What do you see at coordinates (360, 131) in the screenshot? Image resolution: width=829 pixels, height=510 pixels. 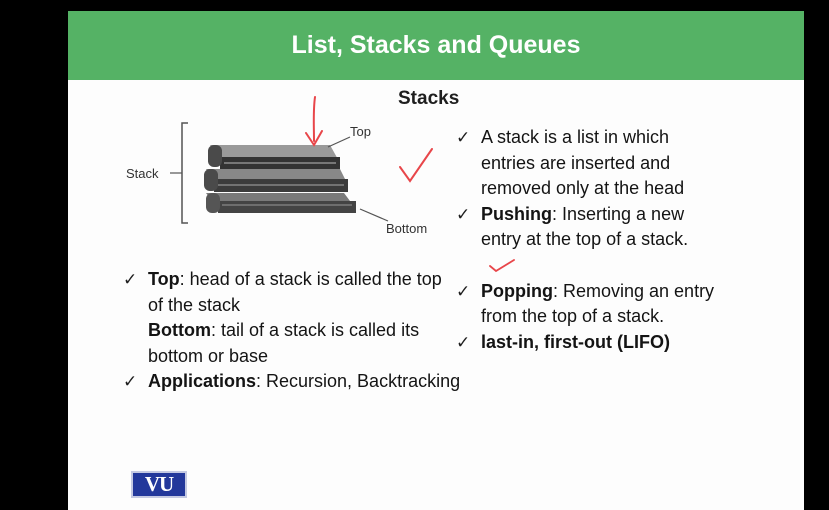 I see `top-label: Top` at bounding box center [360, 131].